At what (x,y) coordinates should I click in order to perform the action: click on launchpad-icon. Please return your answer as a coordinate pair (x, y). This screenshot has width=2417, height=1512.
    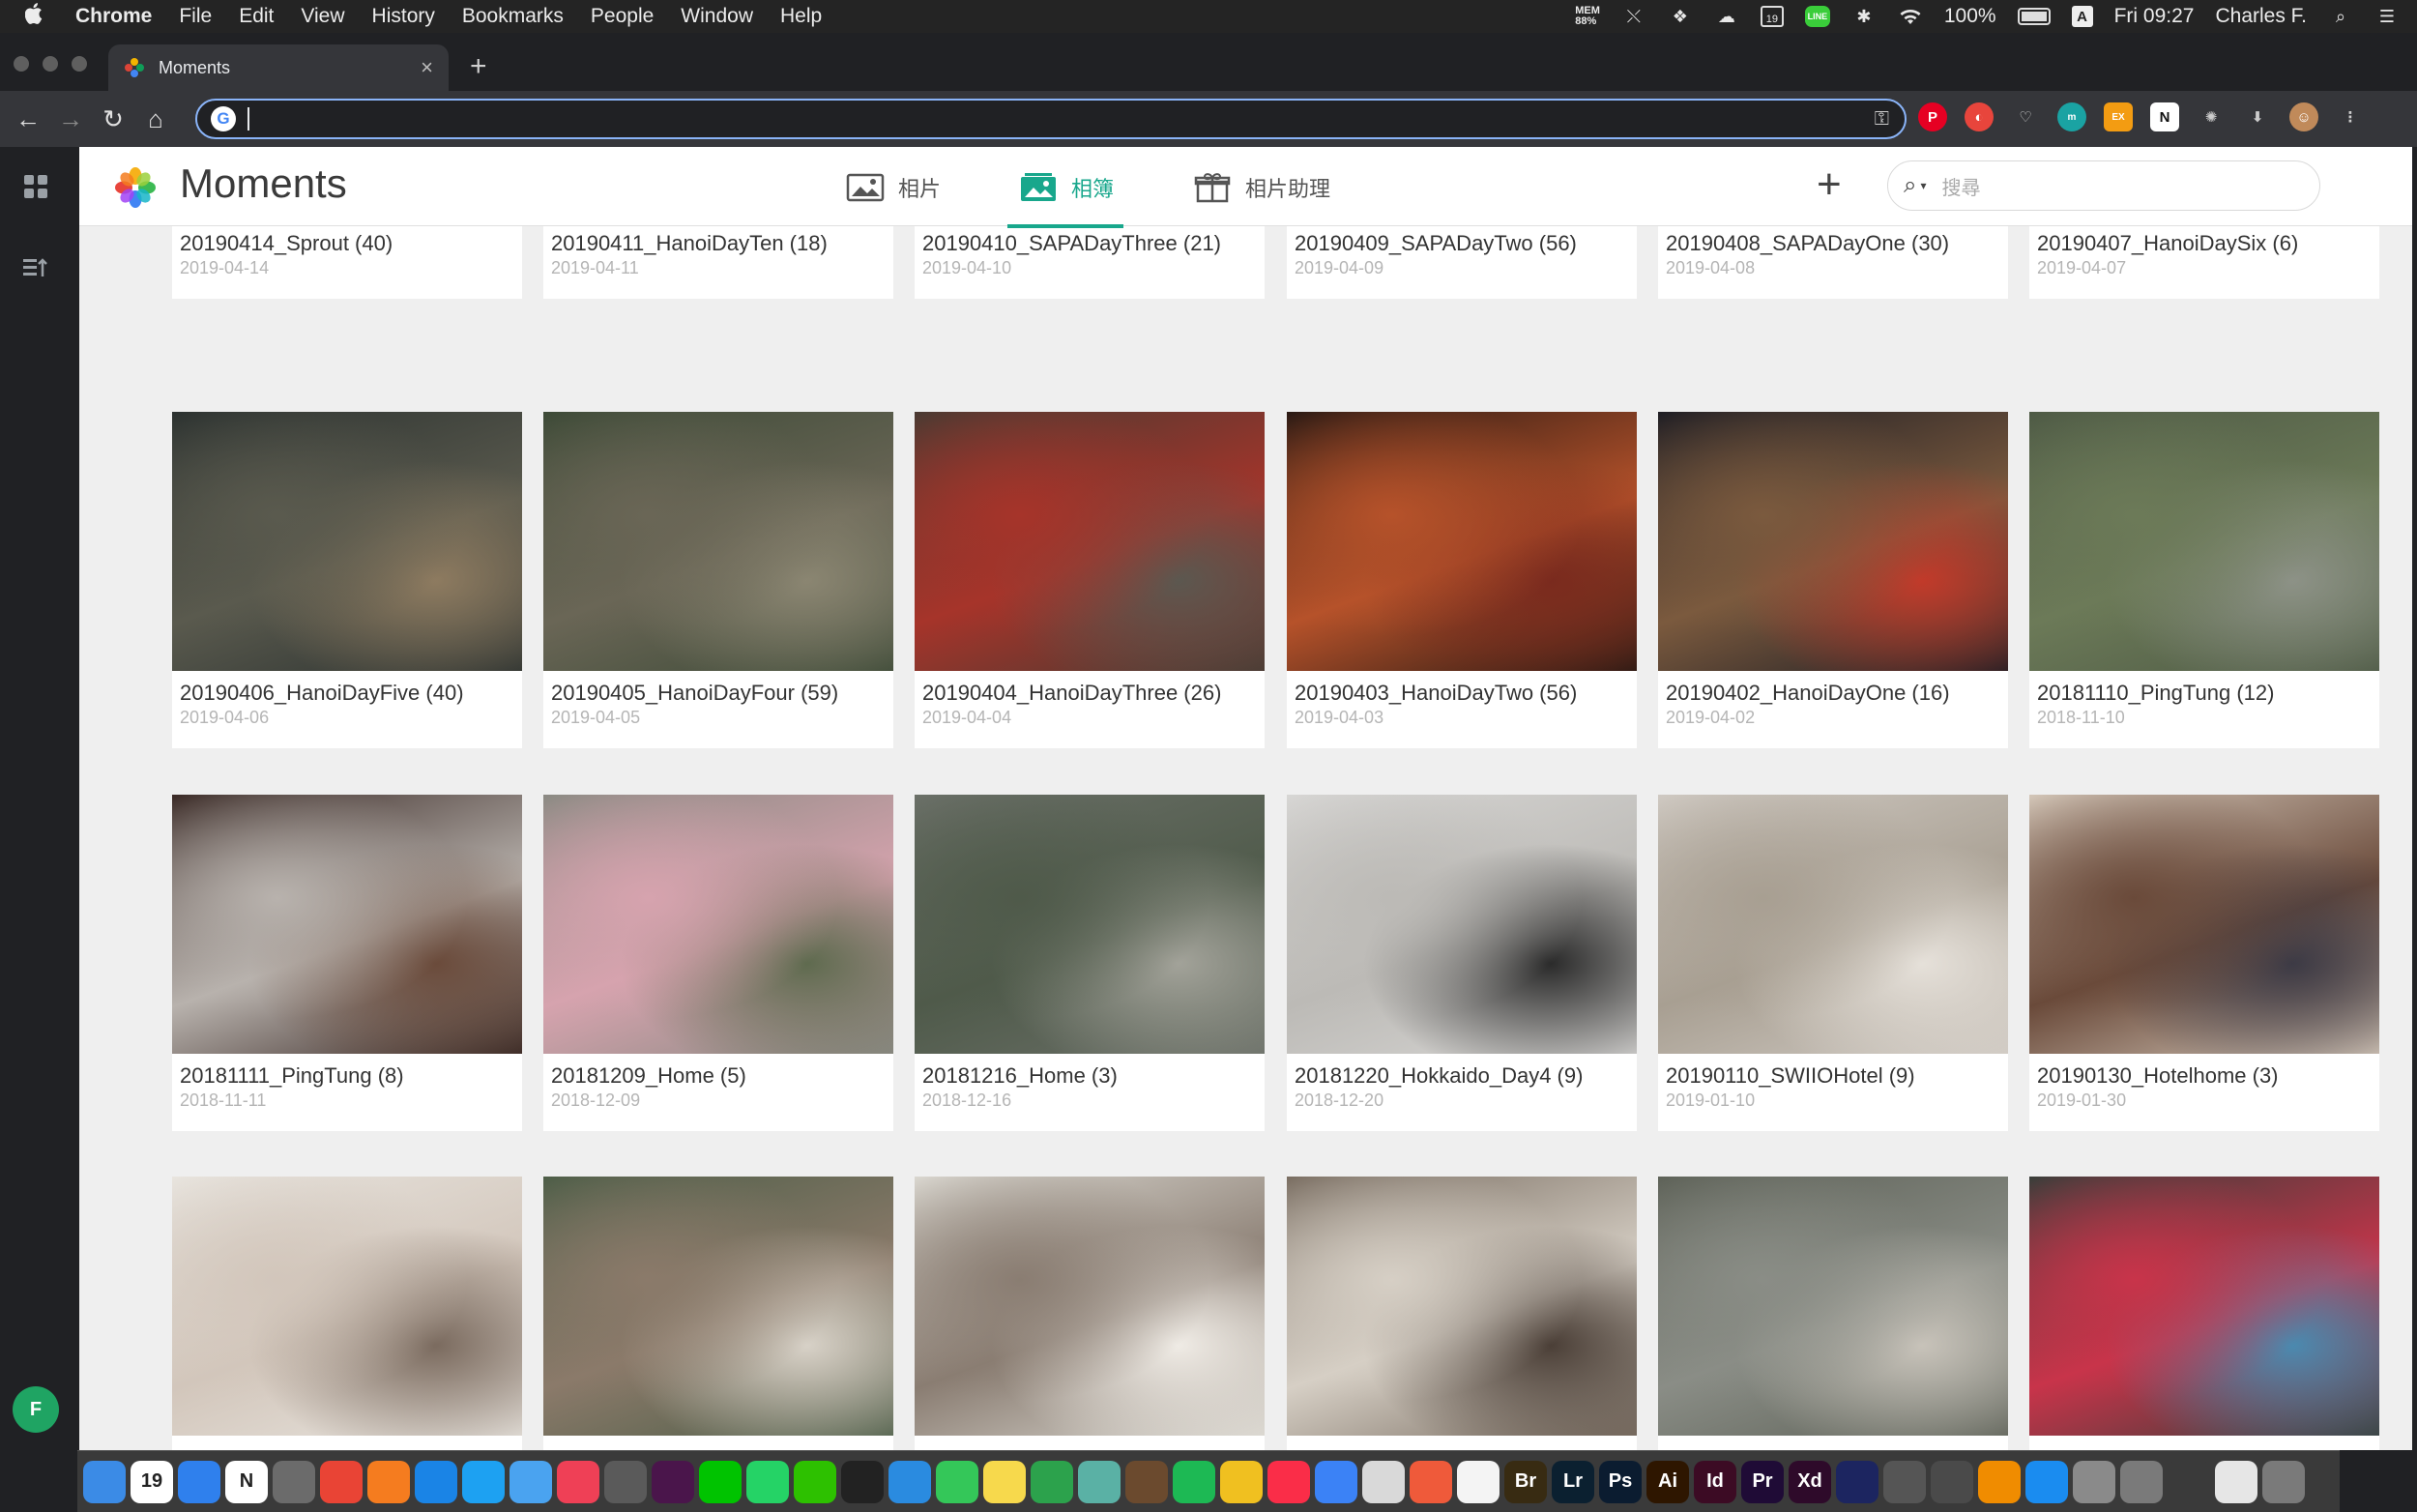
    Looking at the image, I should click on (2094, 1481).